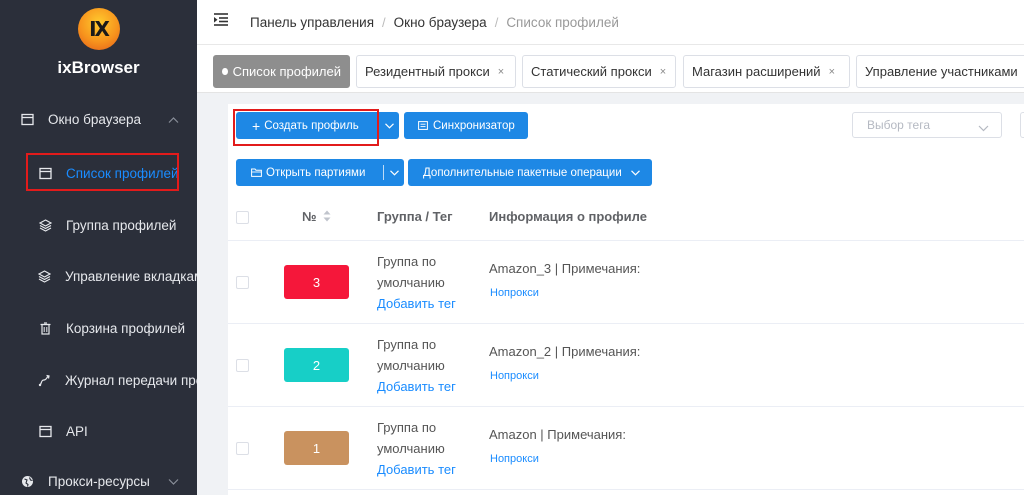  I want to click on open-batch-dropdown, so click(394, 172).